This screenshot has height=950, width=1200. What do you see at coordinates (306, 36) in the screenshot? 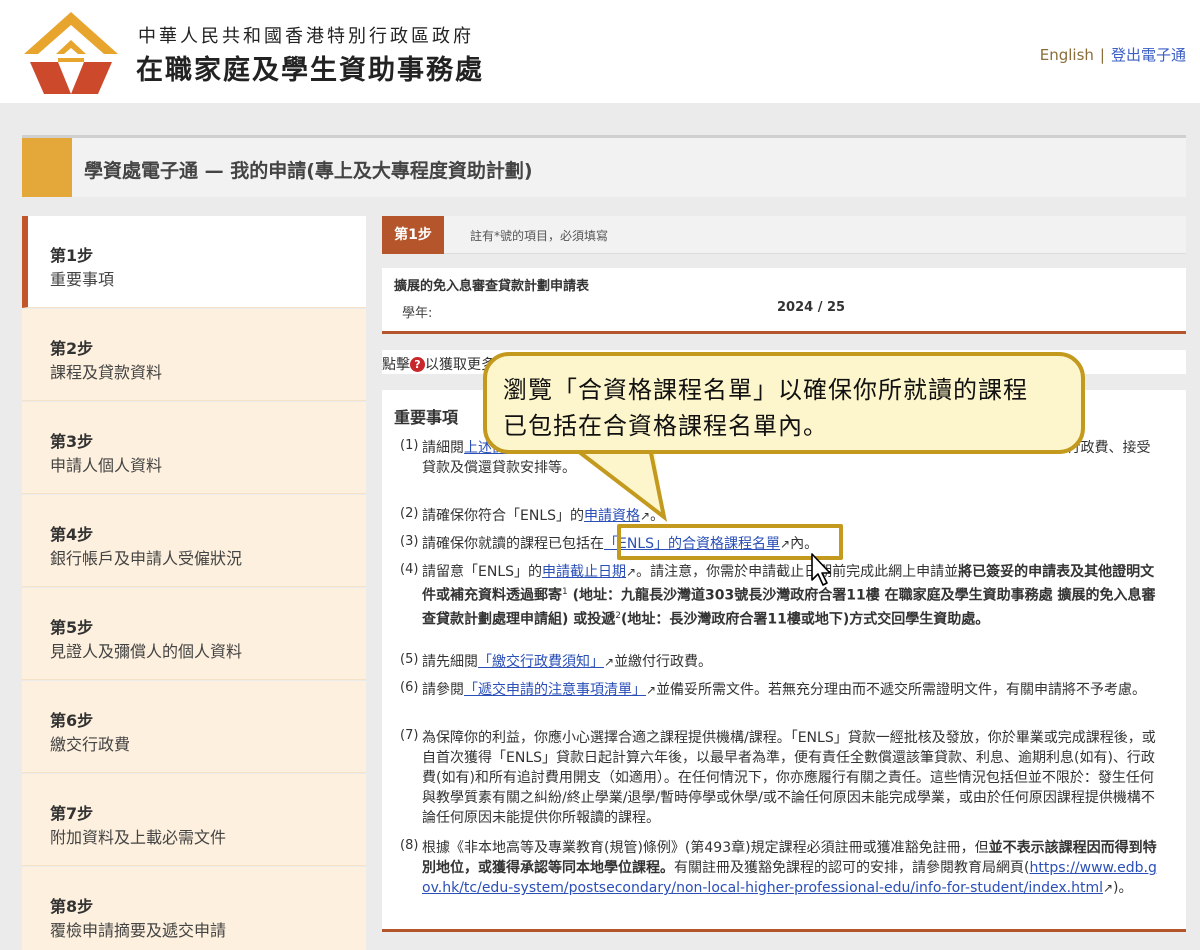
I see `gov-name: 中華人民共和國香港特別行政區政府` at bounding box center [306, 36].